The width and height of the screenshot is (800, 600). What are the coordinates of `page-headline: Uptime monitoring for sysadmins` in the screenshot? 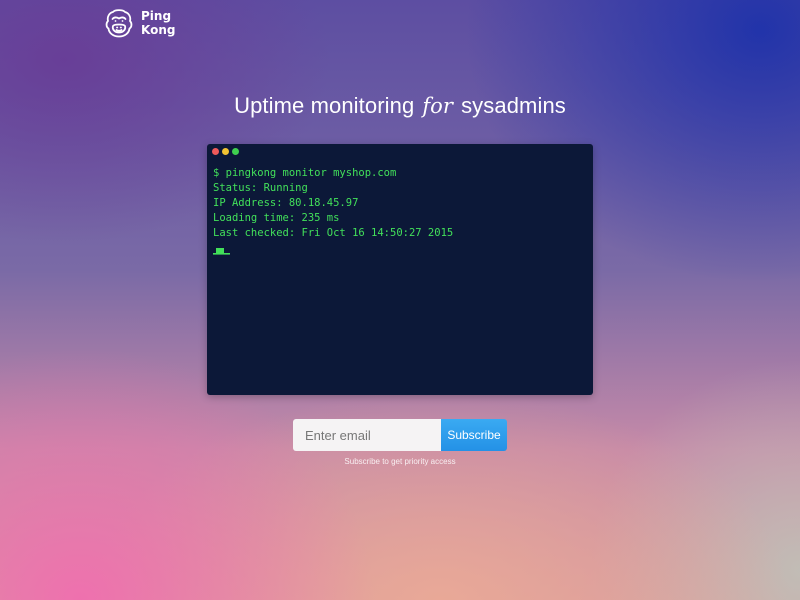 It's located at (400, 106).